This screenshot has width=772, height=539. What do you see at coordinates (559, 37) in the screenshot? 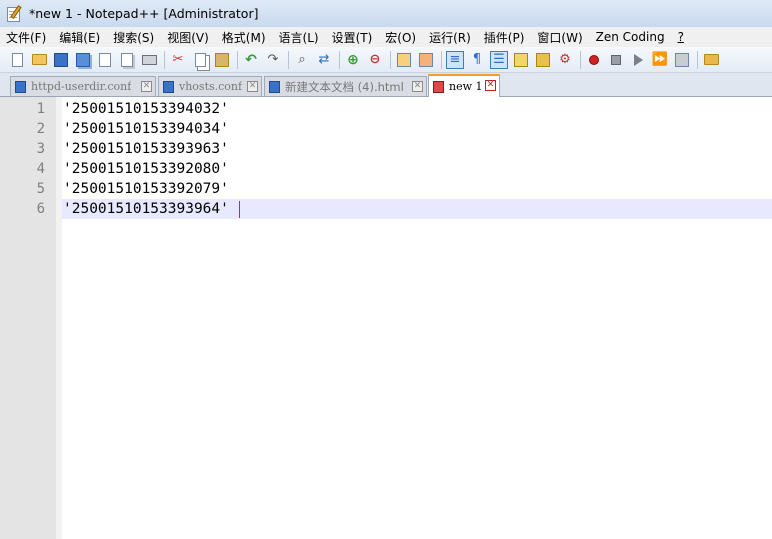
I see `menu-window: 窗口(W)` at bounding box center [559, 37].